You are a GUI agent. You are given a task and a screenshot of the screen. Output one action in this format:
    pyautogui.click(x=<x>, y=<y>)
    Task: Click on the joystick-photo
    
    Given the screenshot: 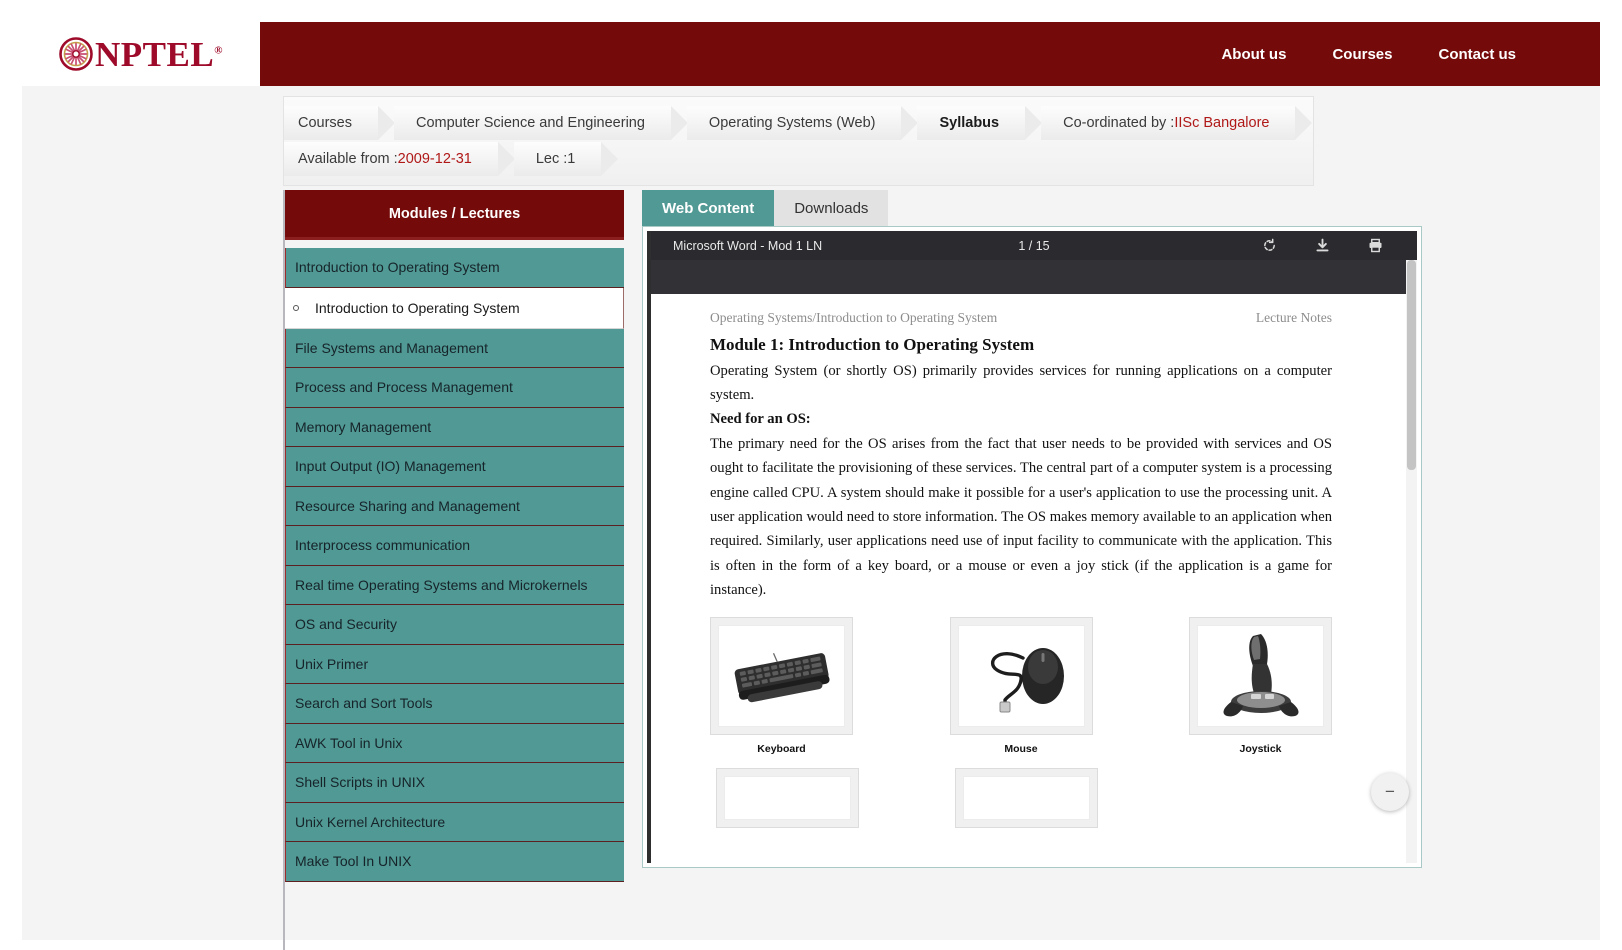 What is the action you would take?
    pyautogui.click(x=1260, y=675)
    